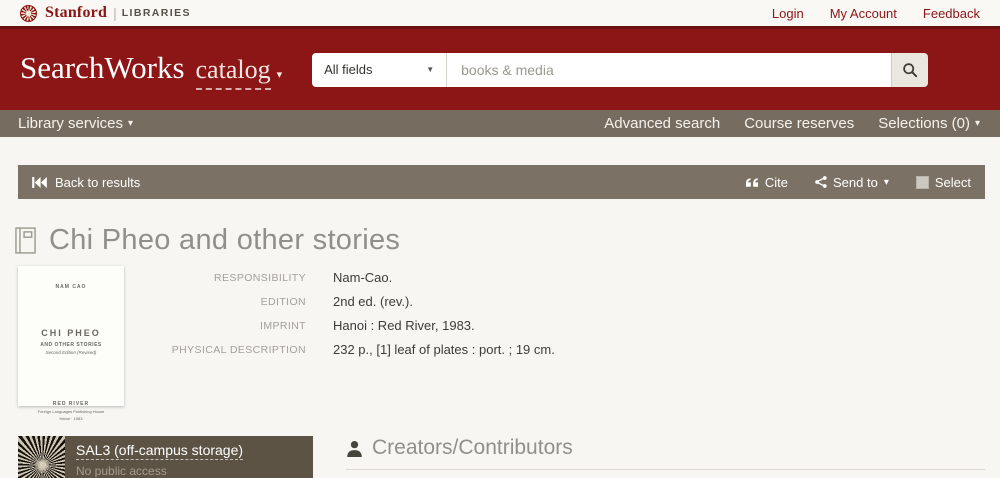 Image resolution: width=1000 pixels, height=478 pixels. Describe the element at coordinates (102, 67) in the screenshot. I see `searchworks-title: SearchWorks` at that location.